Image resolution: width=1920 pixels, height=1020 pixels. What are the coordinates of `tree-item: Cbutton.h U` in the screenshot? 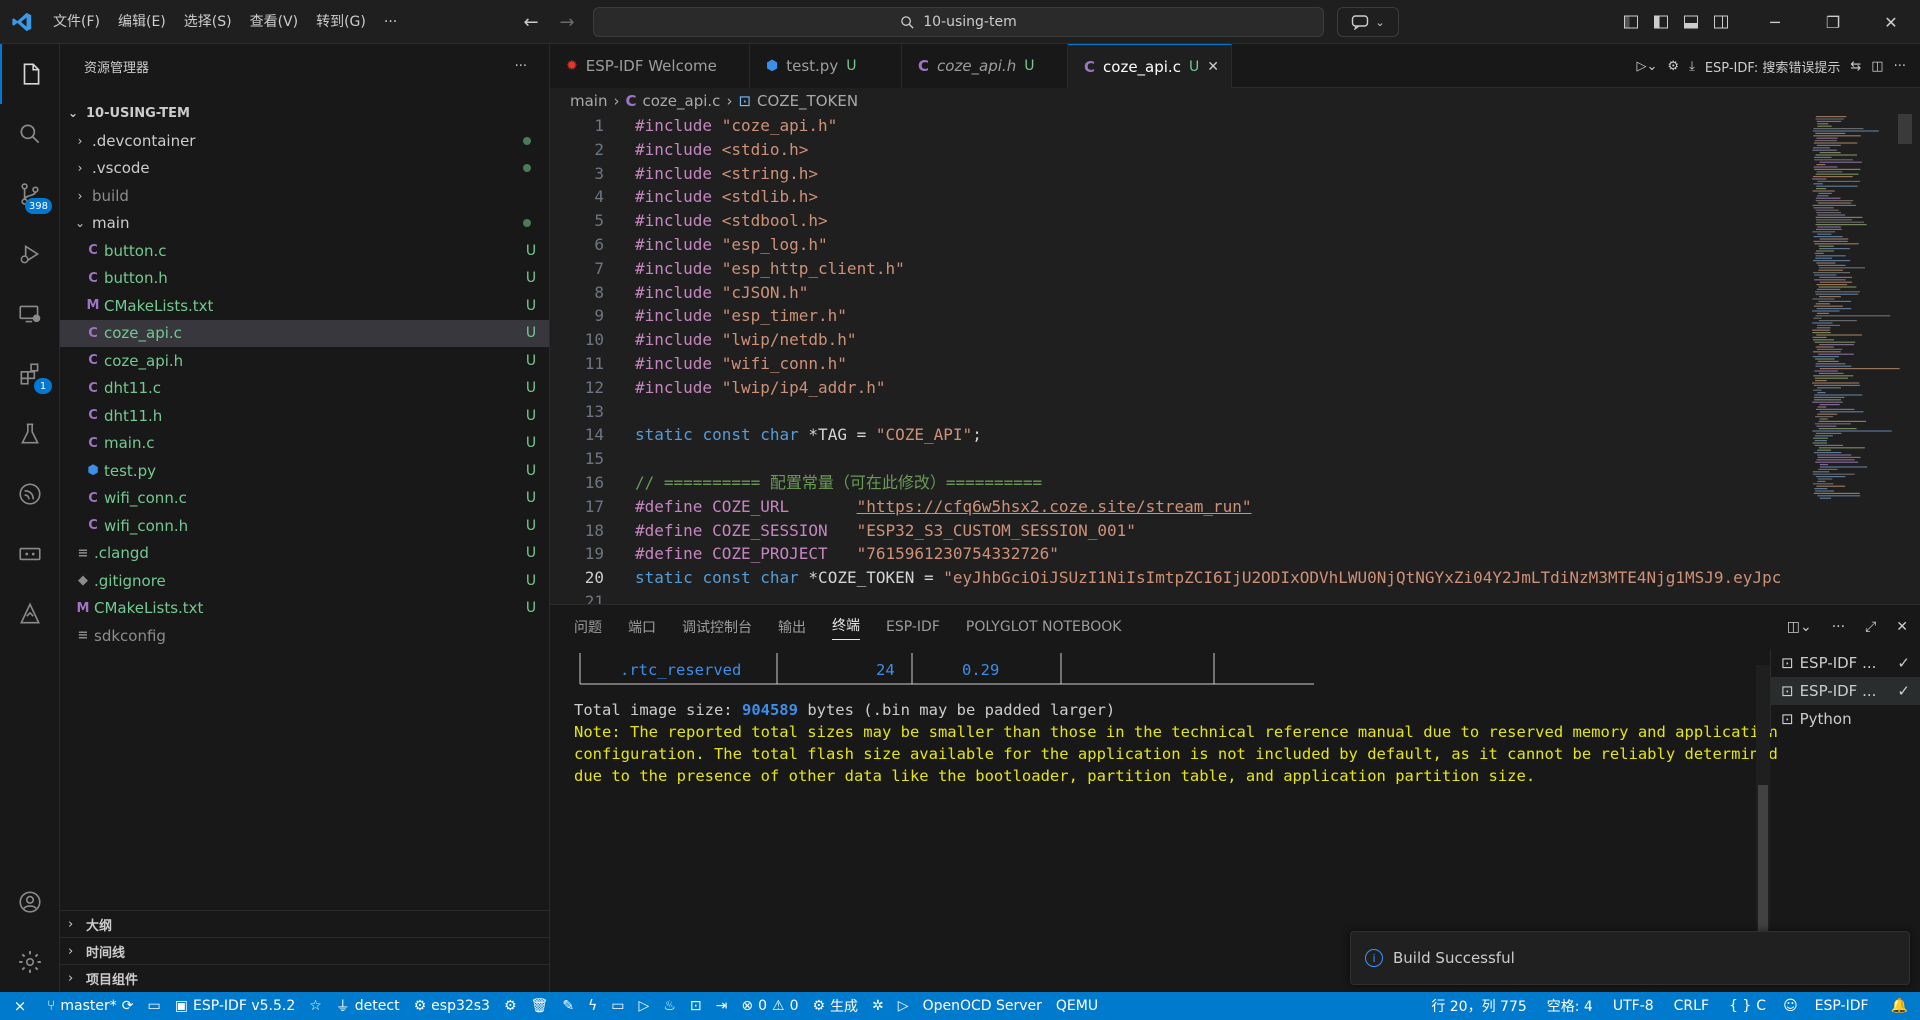 It's located at (304, 279).